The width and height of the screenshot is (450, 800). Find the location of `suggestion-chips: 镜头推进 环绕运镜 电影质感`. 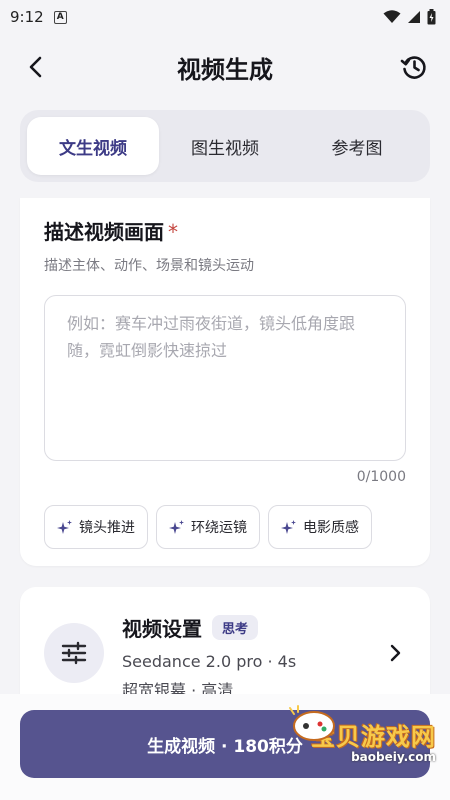

suggestion-chips: 镜头推进 环绕运镜 电影质感 is located at coordinates (225, 527).